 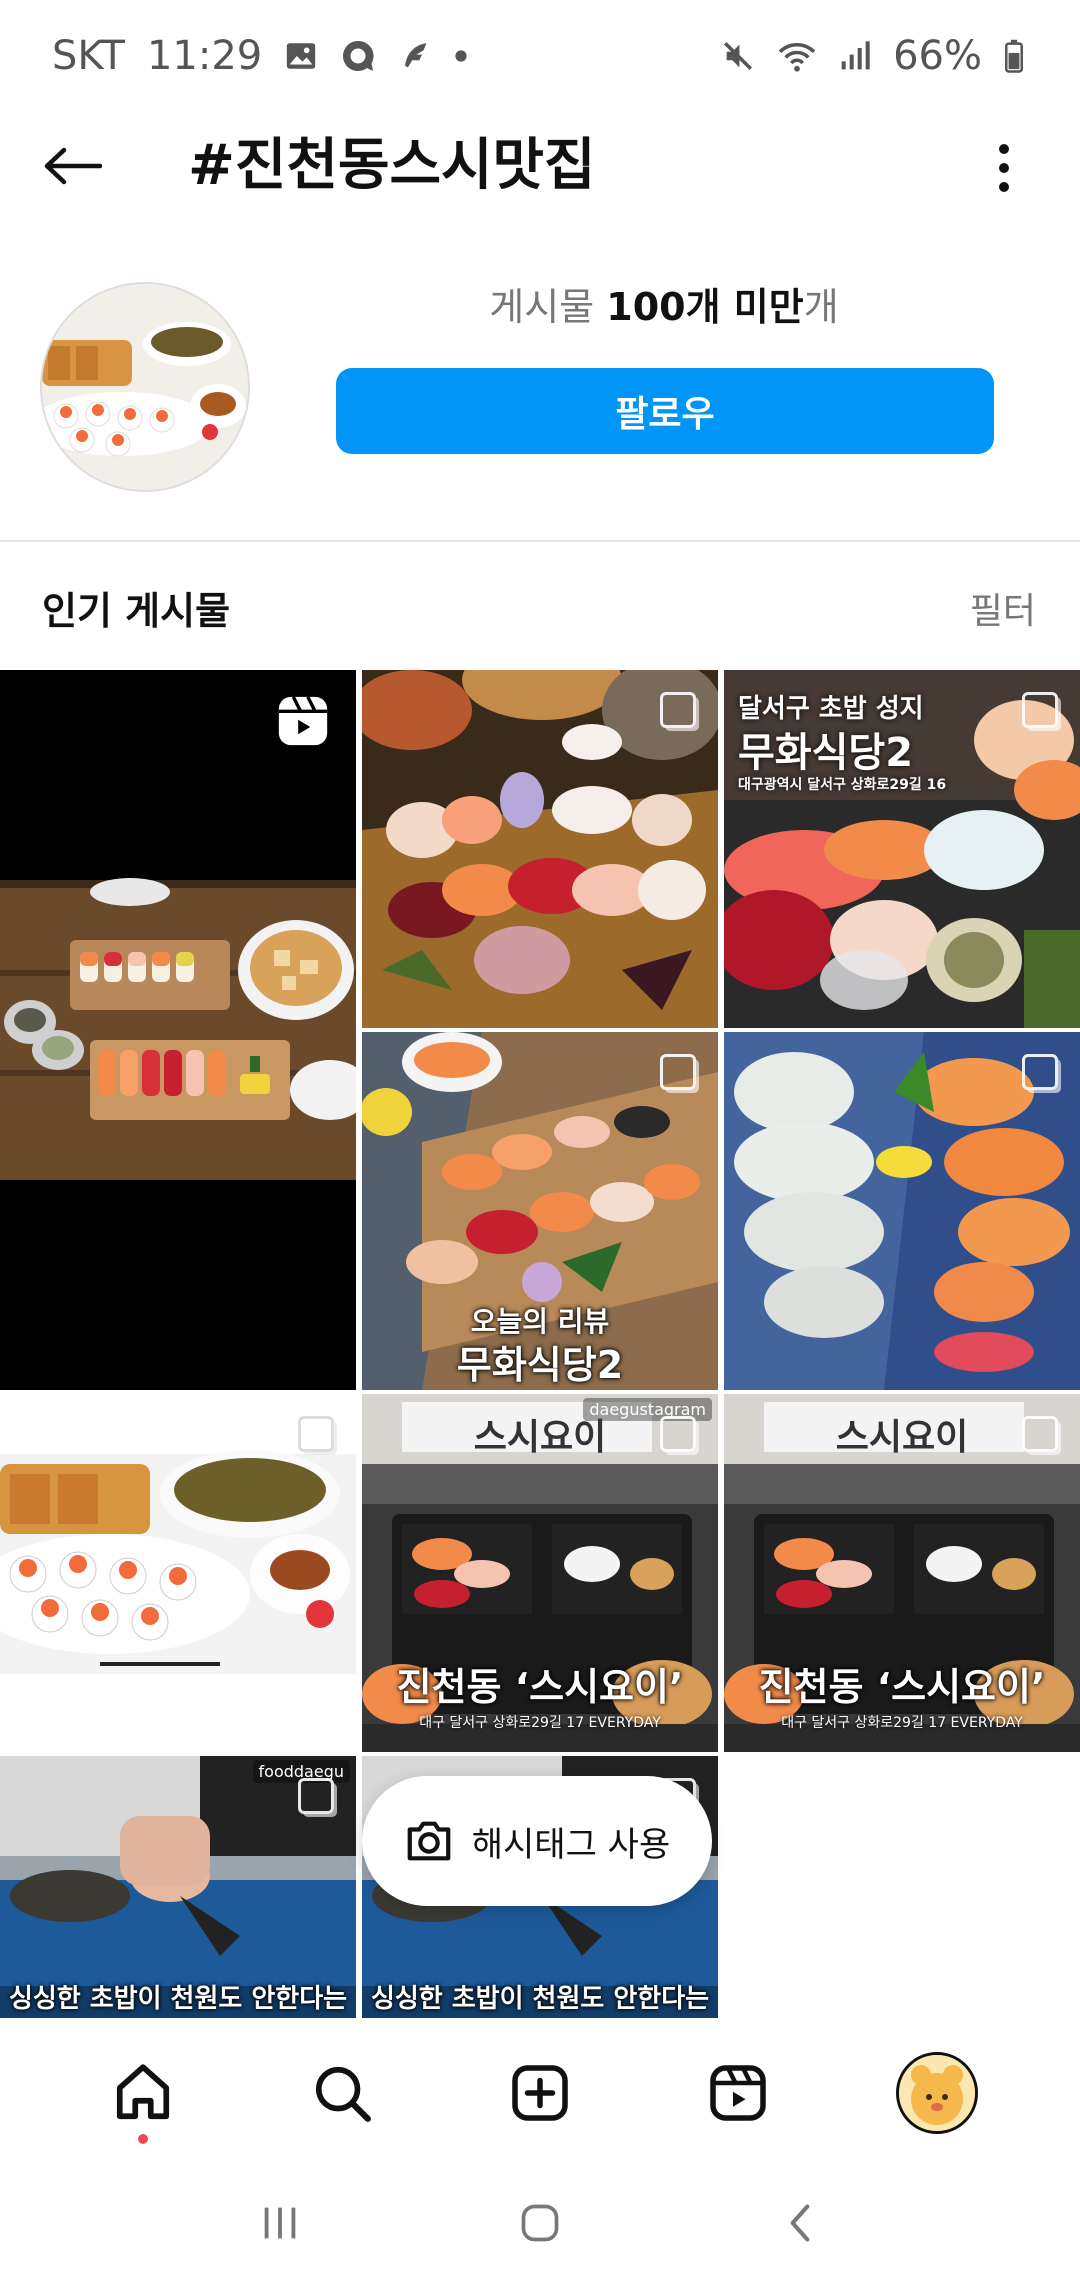 What do you see at coordinates (136, 611) in the screenshot?
I see `section-title: 인기 게시물` at bounding box center [136, 611].